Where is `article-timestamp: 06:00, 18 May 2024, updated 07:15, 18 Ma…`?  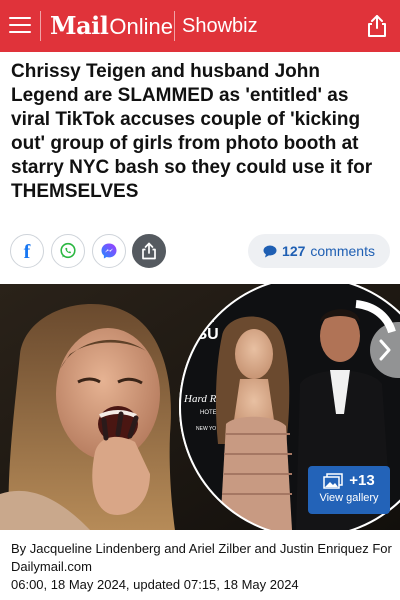 article-timestamp: 06:00, 18 May 2024, updated 07:15, 18 Ma… is located at coordinates (155, 584).